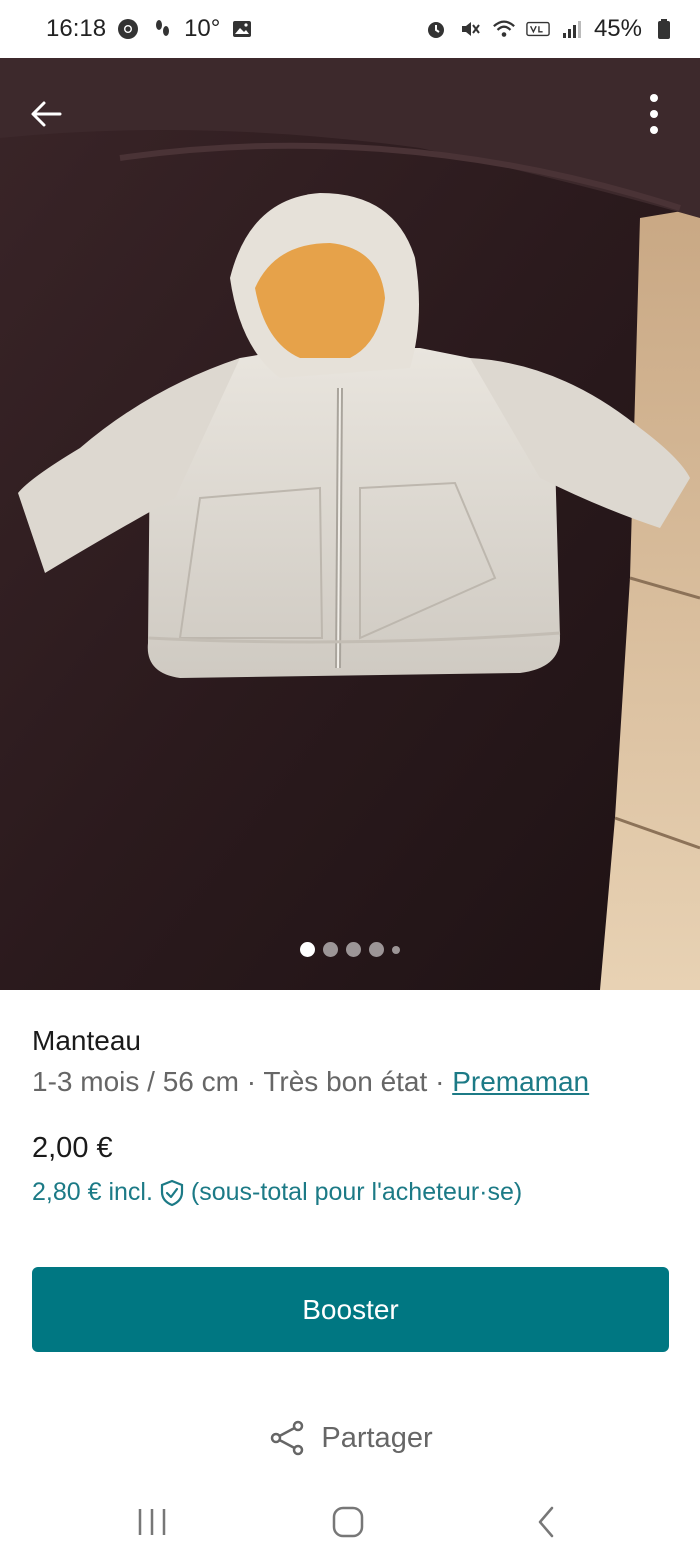 The width and height of the screenshot is (700, 1556). I want to click on nav-back-button, so click(546, 1522).